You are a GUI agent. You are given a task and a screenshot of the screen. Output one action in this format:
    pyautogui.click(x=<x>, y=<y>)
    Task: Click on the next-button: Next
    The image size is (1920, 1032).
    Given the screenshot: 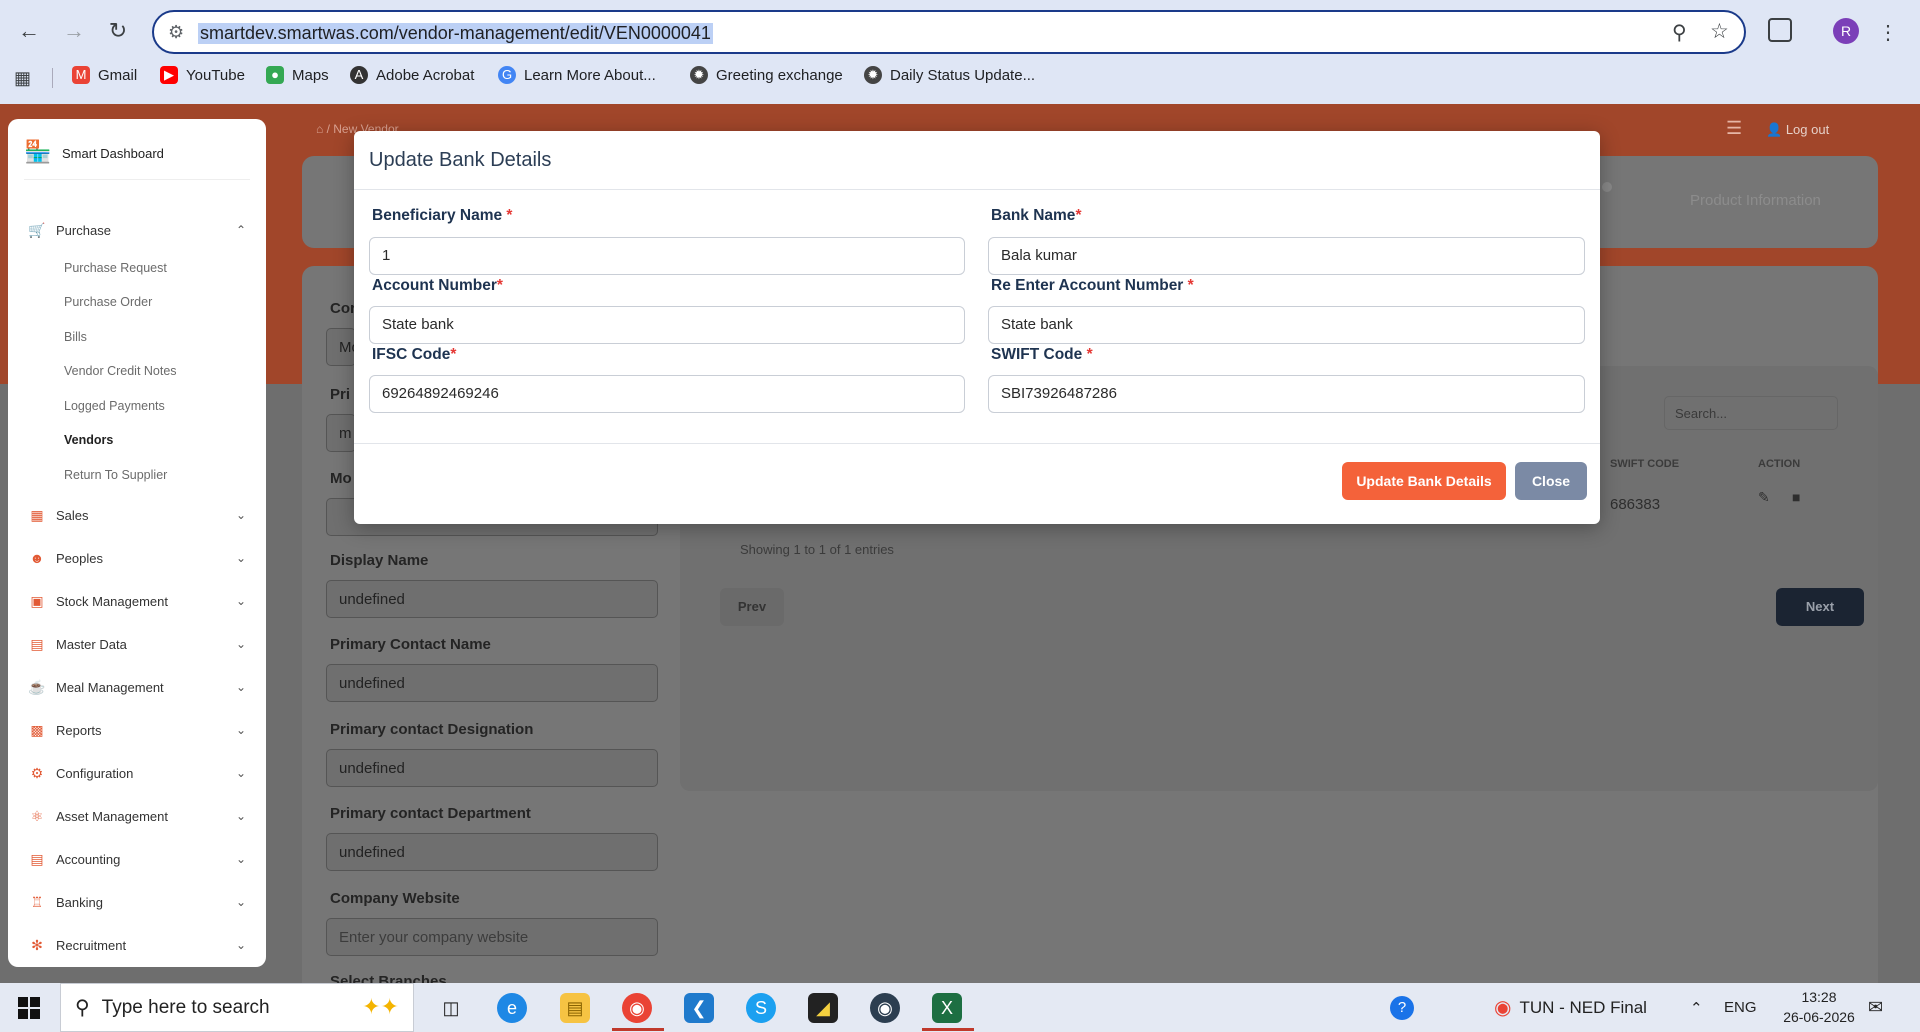 What is the action you would take?
    pyautogui.click(x=1820, y=607)
    